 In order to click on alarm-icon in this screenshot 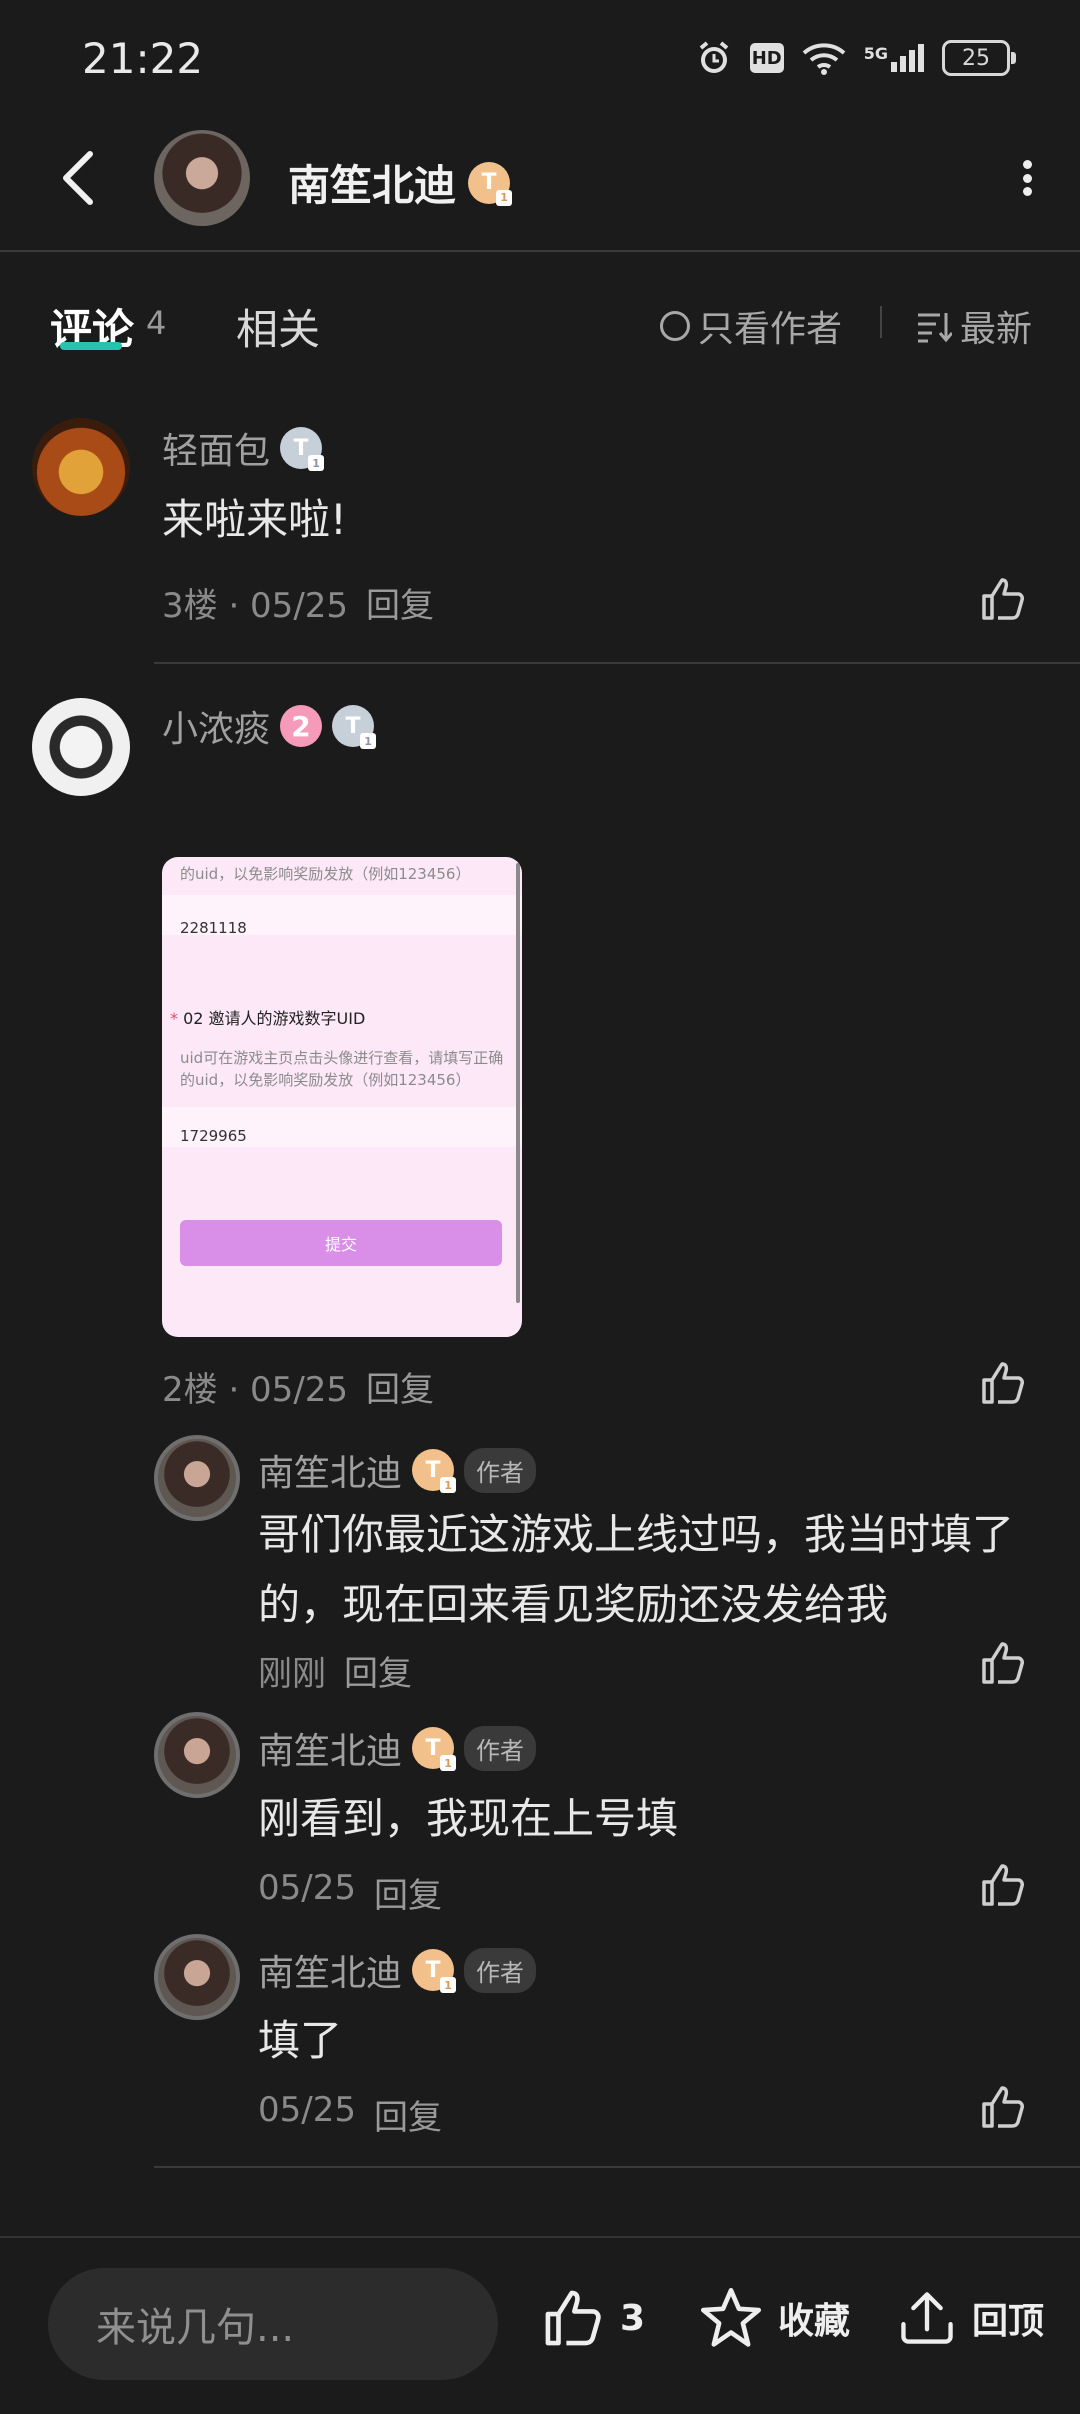, I will do `click(714, 57)`.